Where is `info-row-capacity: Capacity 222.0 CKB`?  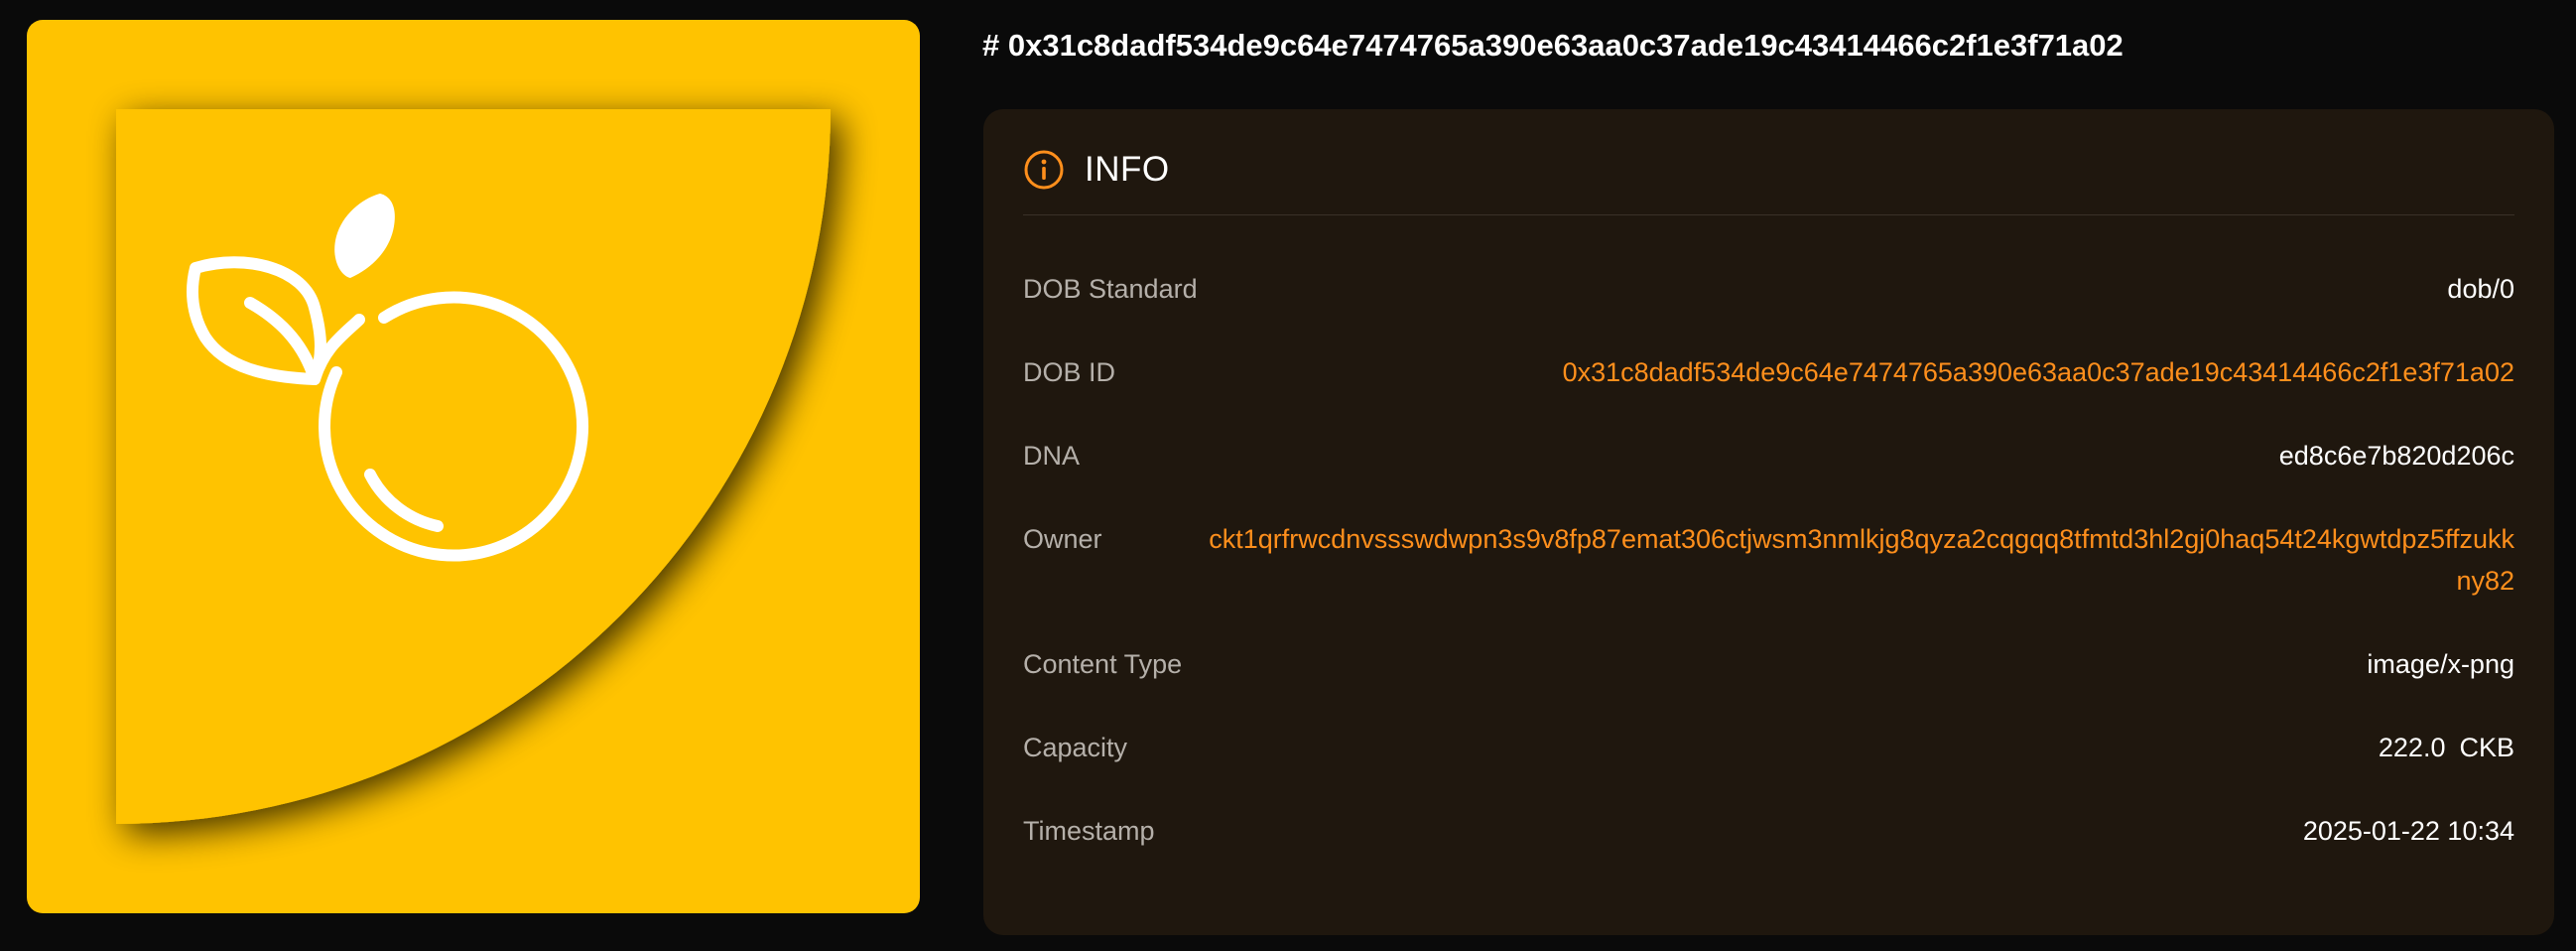 info-row-capacity: Capacity 222.0 CKB is located at coordinates (1769, 747).